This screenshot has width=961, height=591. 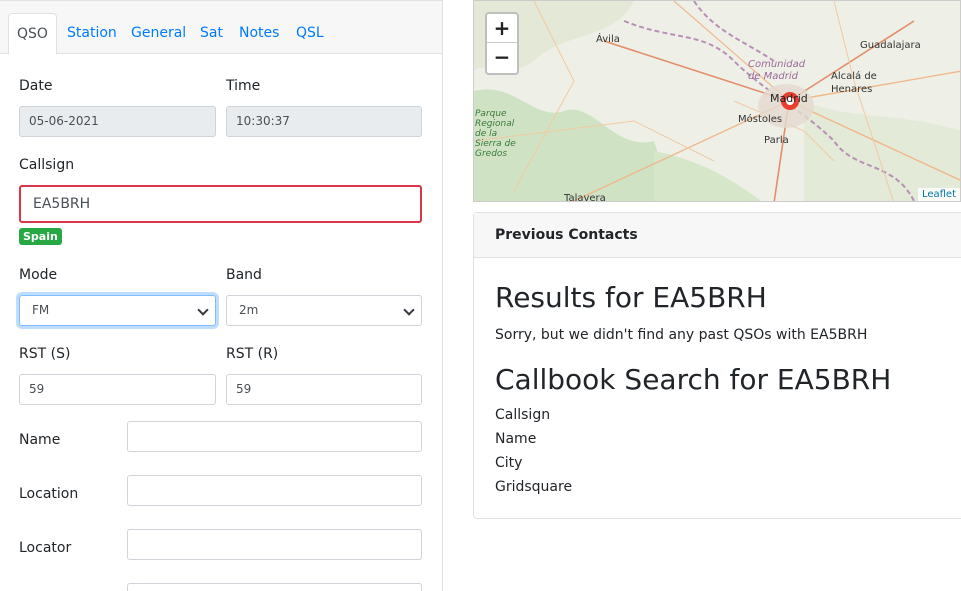 What do you see at coordinates (760, 119) in the screenshot?
I see `place-mostoles: Móstoles` at bounding box center [760, 119].